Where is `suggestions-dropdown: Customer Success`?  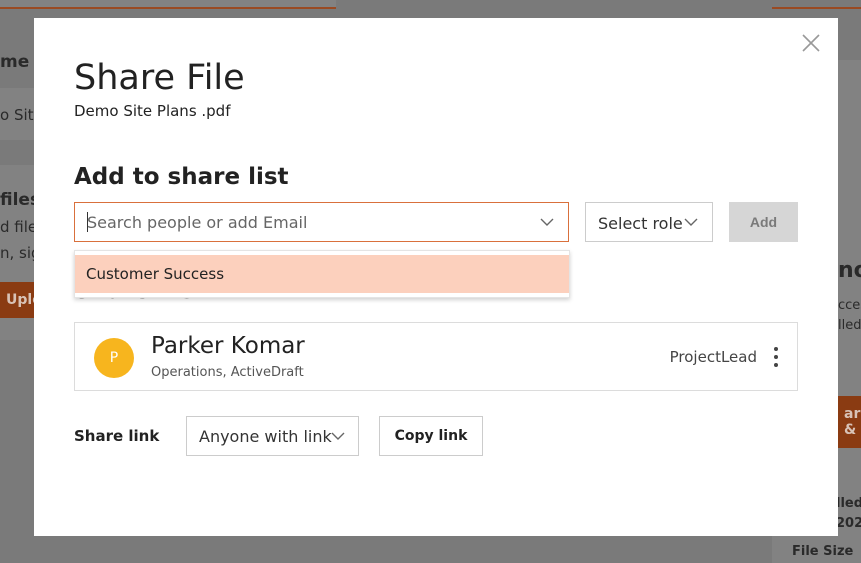 suggestions-dropdown: Customer Success is located at coordinates (322, 274).